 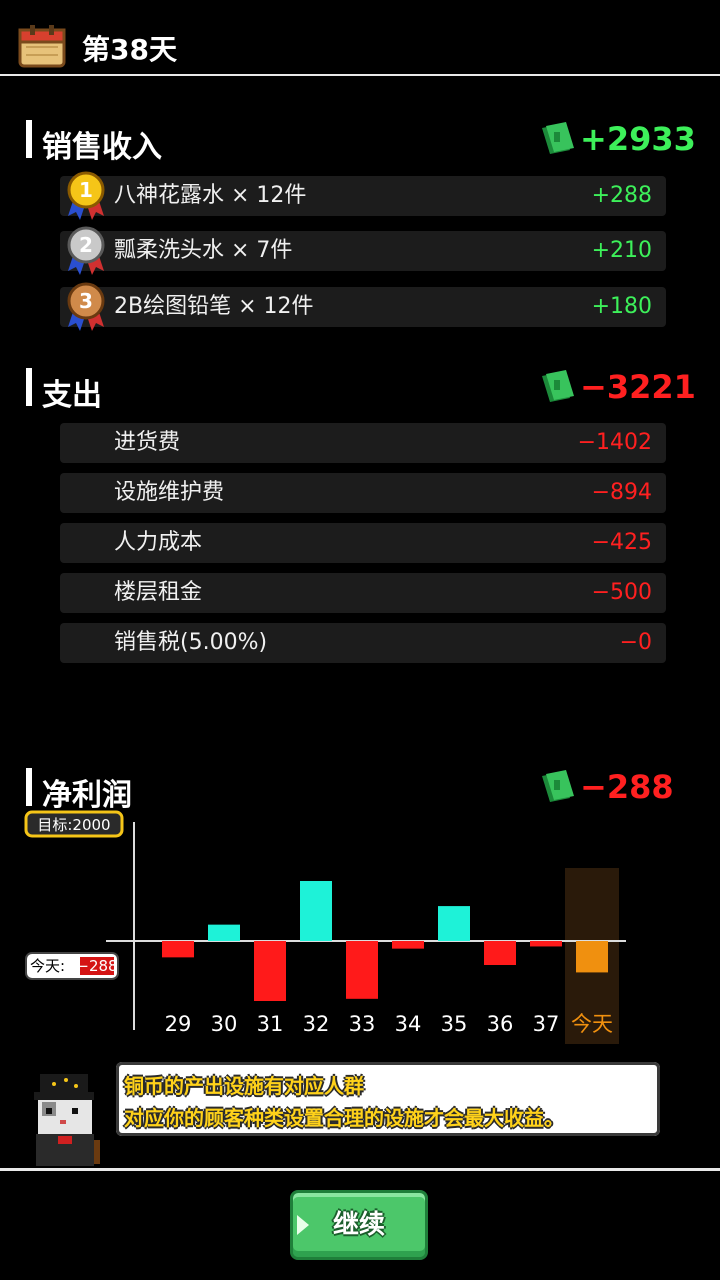 I want to click on expense-value: −1402, so click(x=614, y=442).